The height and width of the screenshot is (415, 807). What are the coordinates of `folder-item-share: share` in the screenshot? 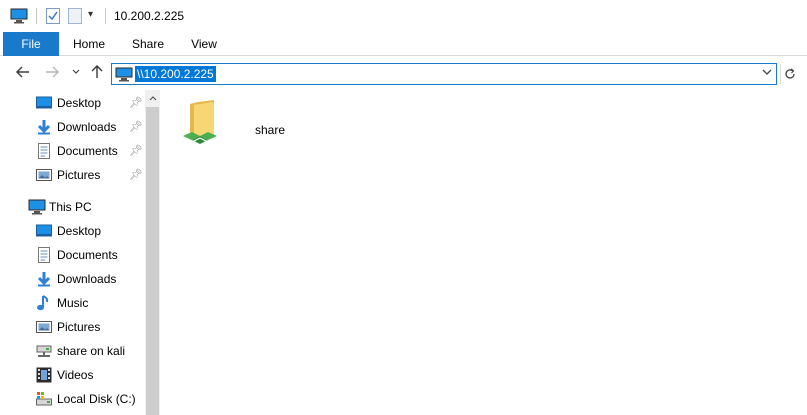 It's located at (260, 123).